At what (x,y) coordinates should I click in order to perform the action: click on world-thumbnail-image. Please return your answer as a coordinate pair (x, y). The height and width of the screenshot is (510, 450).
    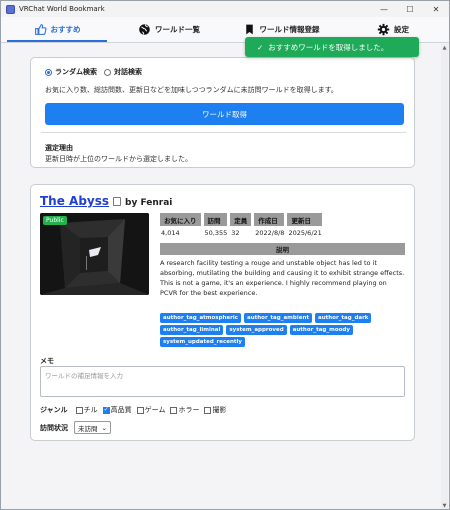
    Looking at the image, I should click on (94, 254).